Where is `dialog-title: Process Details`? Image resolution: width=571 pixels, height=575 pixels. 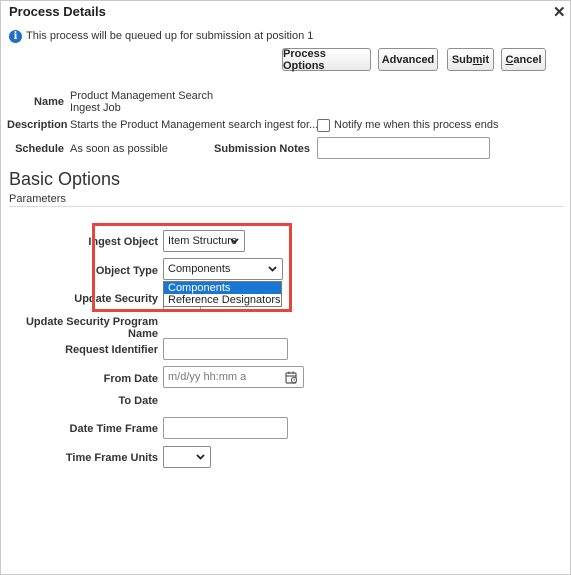
dialog-title: Process Details is located at coordinates (57, 11).